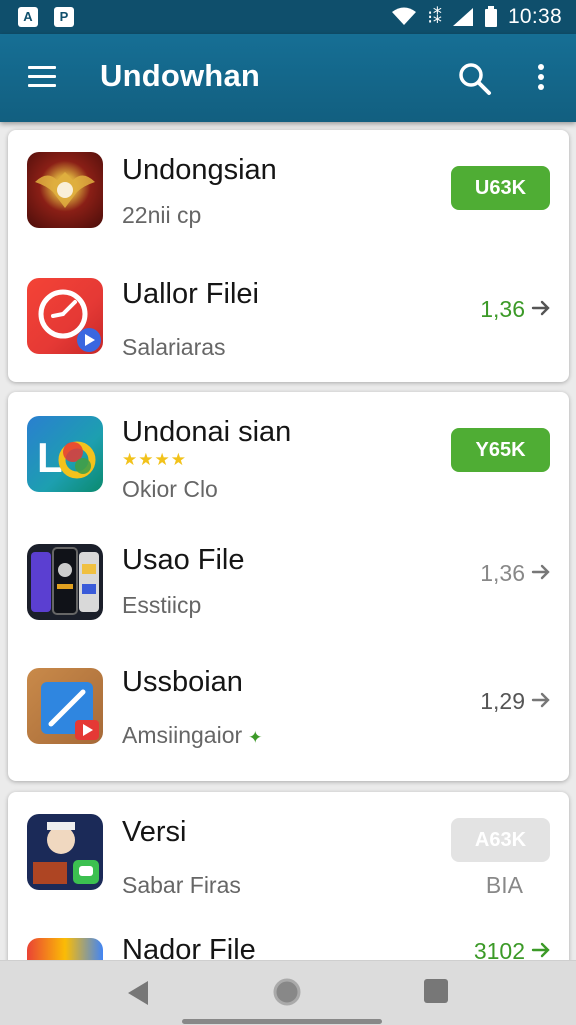 This screenshot has width=576, height=1025. Describe the element at coordinates (65, 706) in the screenshot. I see `pen-app-icon` at that location.